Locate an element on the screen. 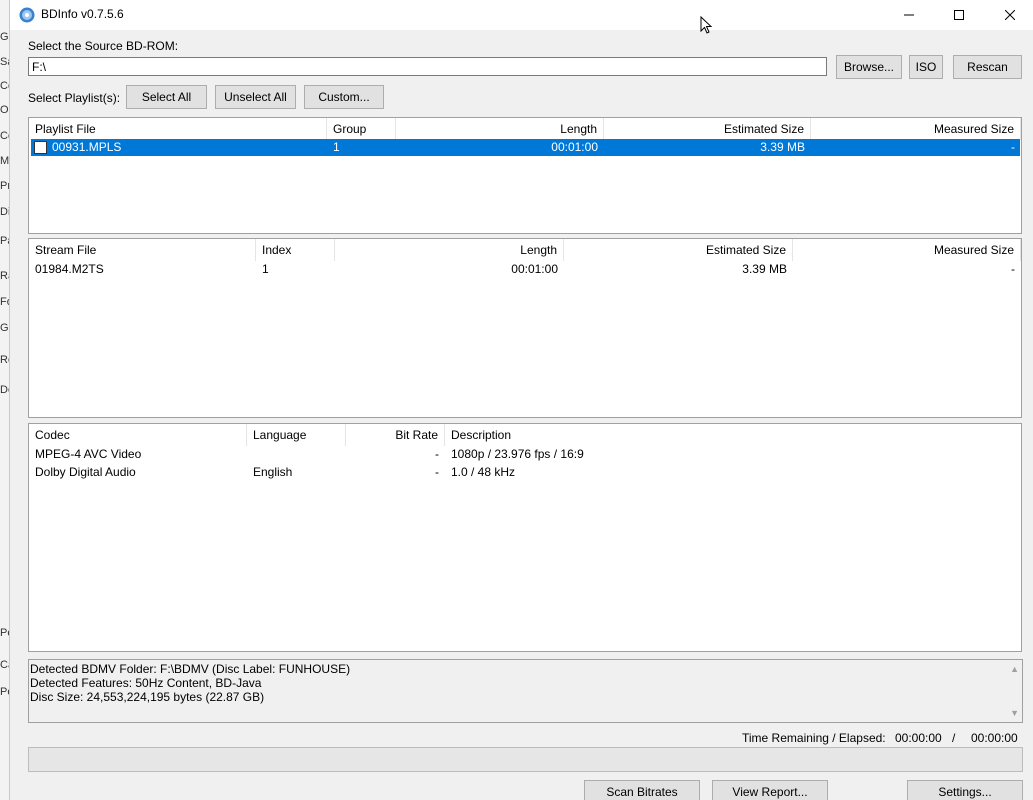  codec-cell: Dolby Digital Audio is located at coordinates (138, 472).